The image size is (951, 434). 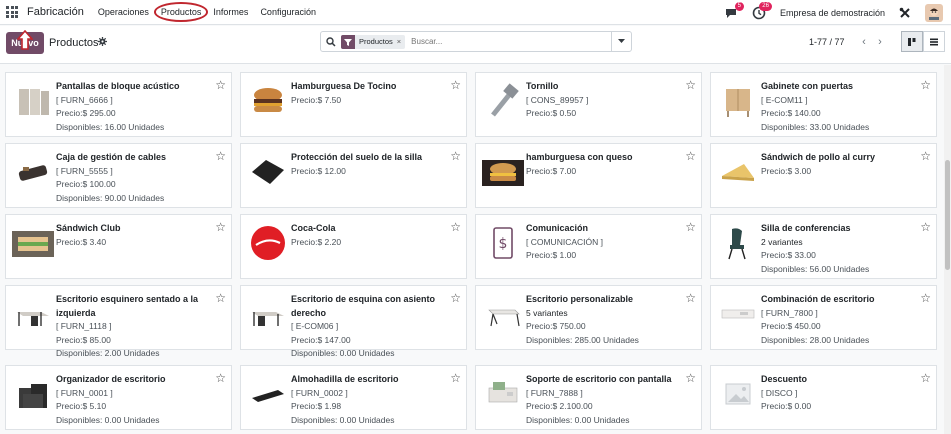 What do you see at coordinates (788, 255) in the screenshot?
I see `product-price: Precio:$ 33.00` at bounding box center [788, 255].